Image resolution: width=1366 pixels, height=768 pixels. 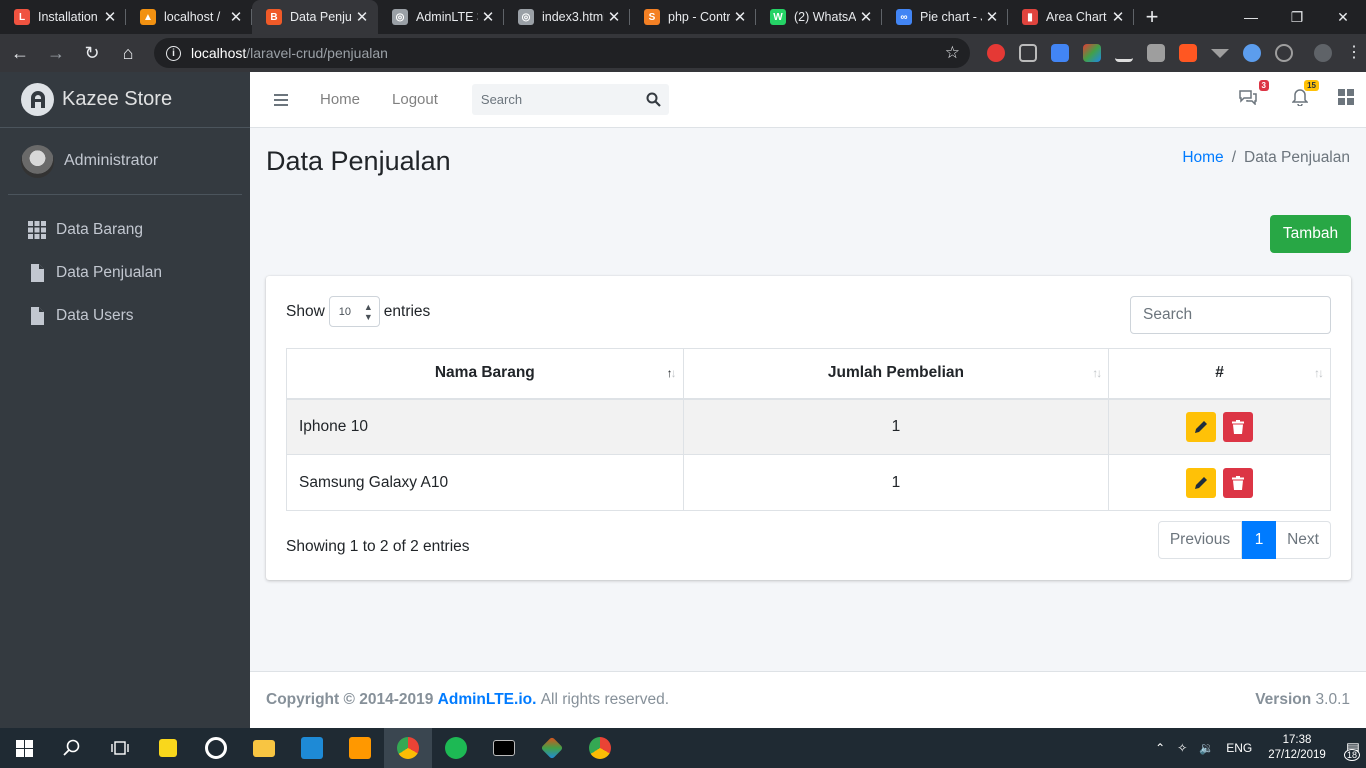 What do you see at coordinates (1305, 95) in the screenshot?
I see `notifications-button: 15` at bounding box center [1305, 95].